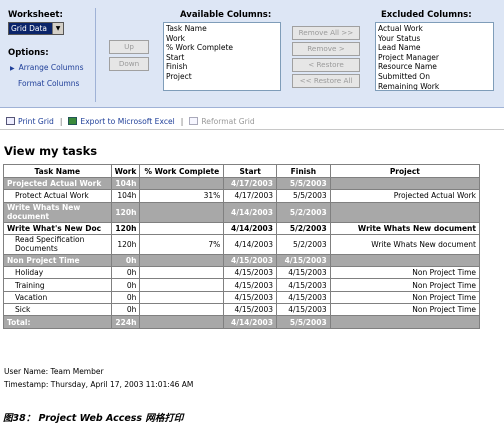  Describe the element at coordinates (28, 53) in the screenshot. I see `options-label: Options:` at that location.